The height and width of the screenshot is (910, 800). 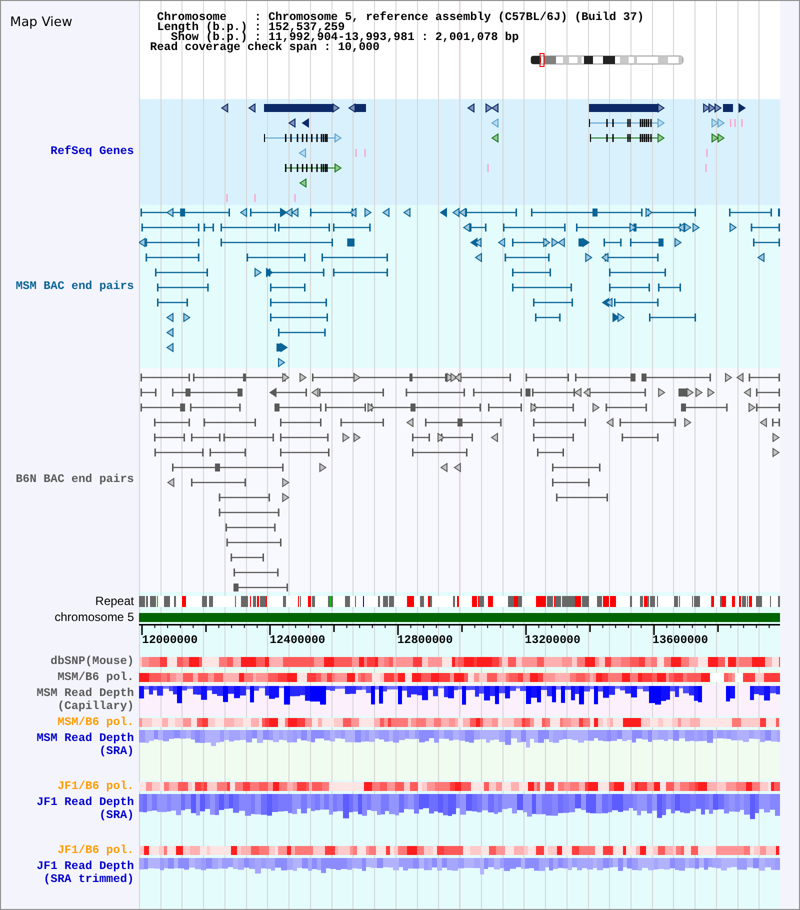 What do you see at coordinates (75, 480) in the screenshot?
I see `track-label: B6N BAC end pairs` at bounding box center [75, 480].